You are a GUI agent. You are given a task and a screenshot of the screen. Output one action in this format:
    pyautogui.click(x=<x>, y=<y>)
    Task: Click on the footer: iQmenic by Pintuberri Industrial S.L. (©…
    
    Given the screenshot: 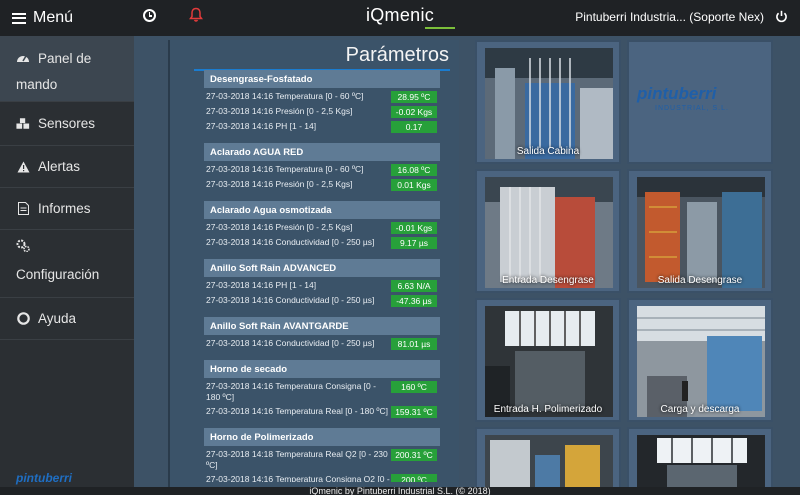 What is the action you would take?
    pyautogui.click(x=400, y=491)
    